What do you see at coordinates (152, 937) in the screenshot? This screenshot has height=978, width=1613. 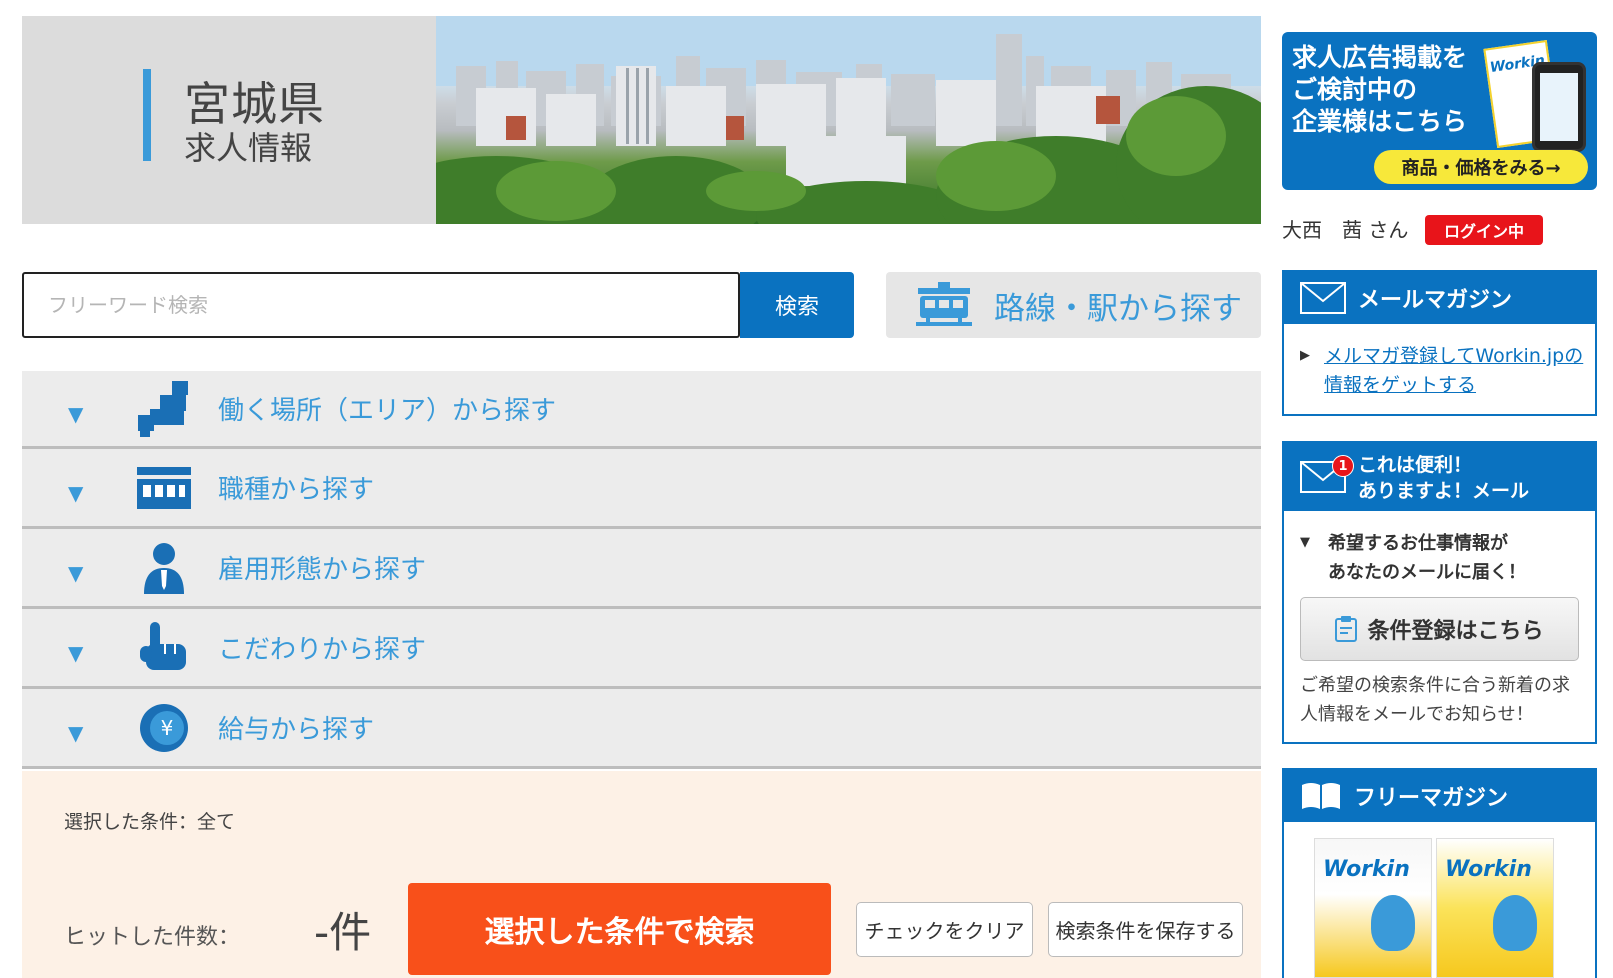 I see `hit-count-label: ヒットした件数：` at bounding box center [152, 937].